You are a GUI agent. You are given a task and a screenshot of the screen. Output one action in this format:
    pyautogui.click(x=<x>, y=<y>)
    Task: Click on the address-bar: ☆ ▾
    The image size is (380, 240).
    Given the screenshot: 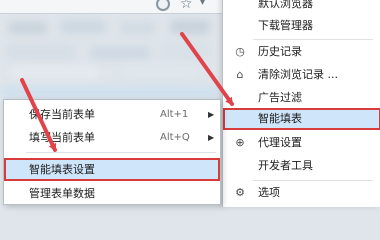 What is the action you would take?
    pyautogui.click(x=111, y=7)
    